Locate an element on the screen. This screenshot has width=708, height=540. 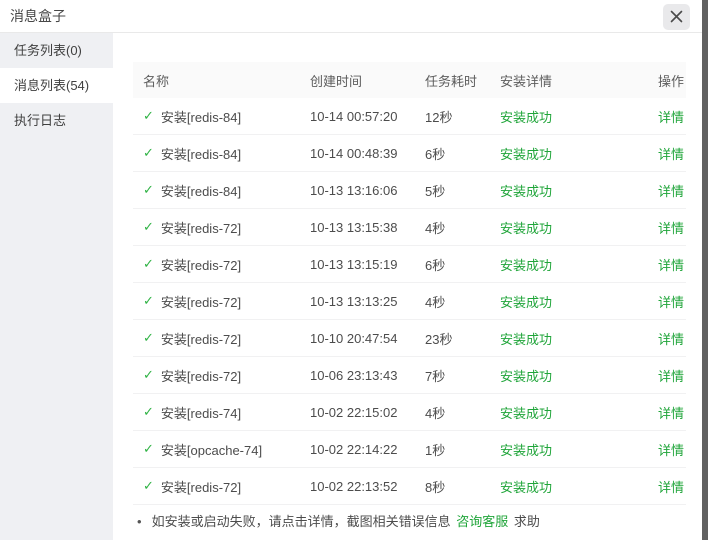
table-row: ✓ 安装[redis-72] 10-06 23:13:43 7秒 安装成功 详情 is located at coordinates (409, 375).